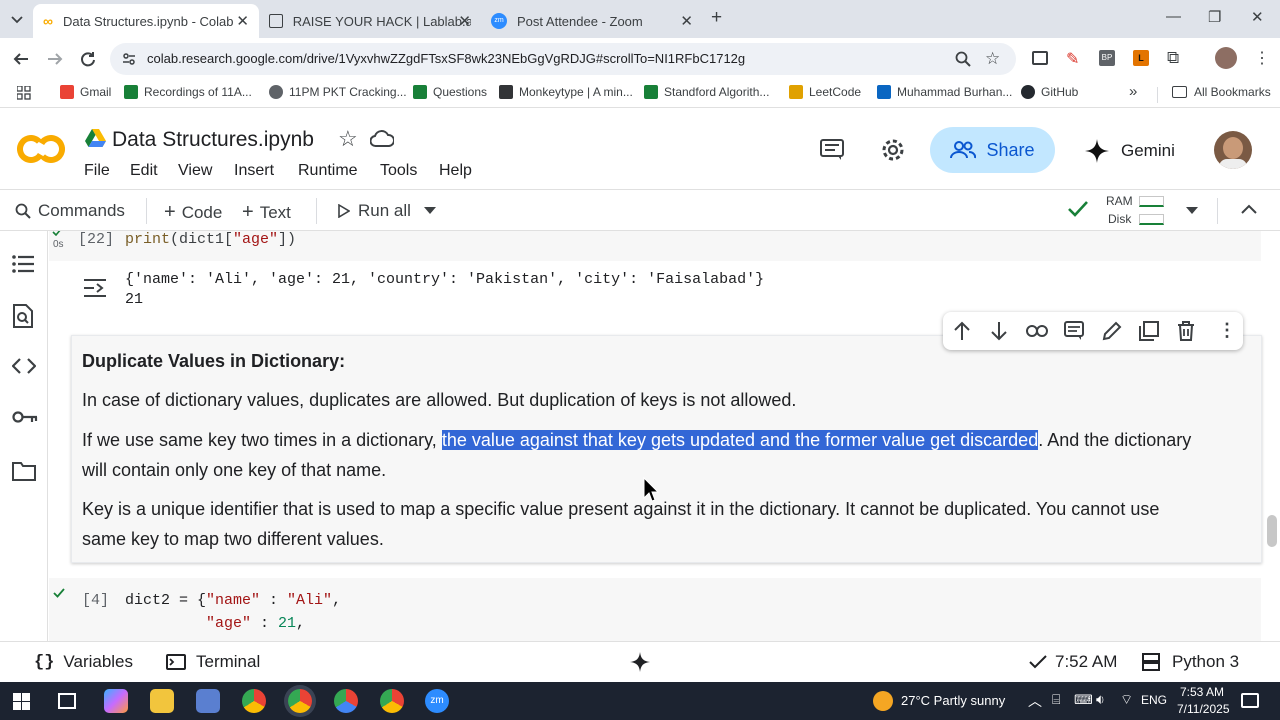 Image resolution: width=1280 pixels, height=720 pixels. What do you see at coordinates (116, 701) in the screenshot?
I see `copilot-icon` at bounding box center [116, 701].